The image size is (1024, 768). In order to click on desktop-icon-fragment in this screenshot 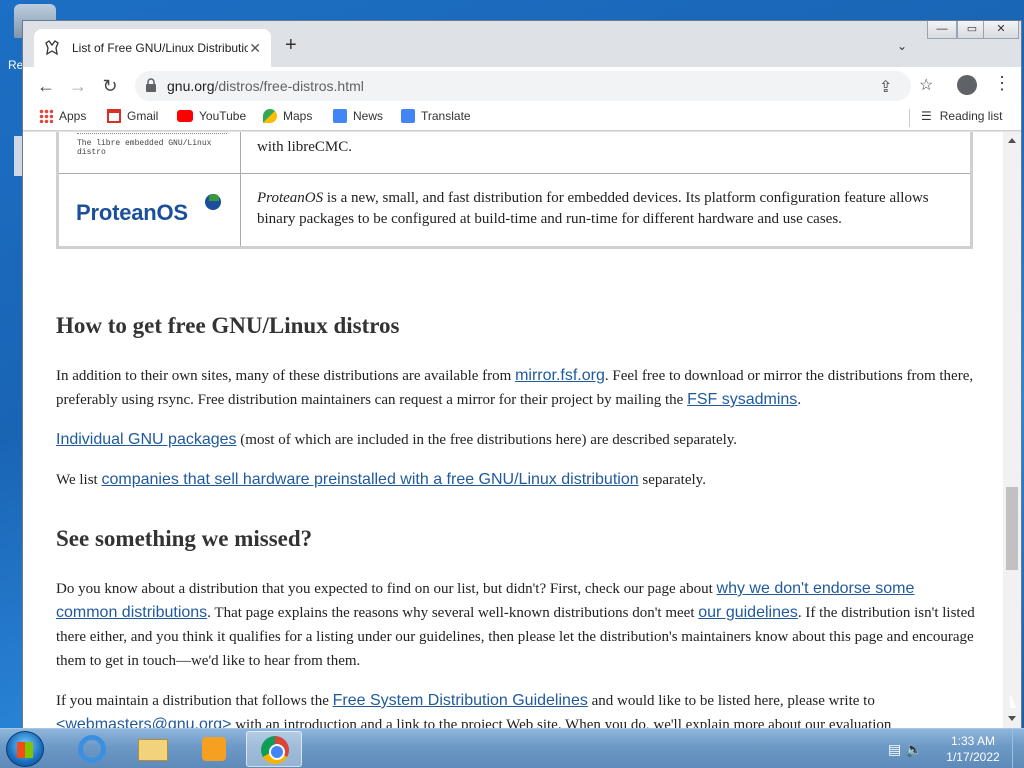, I will do `click(18, 156)`.